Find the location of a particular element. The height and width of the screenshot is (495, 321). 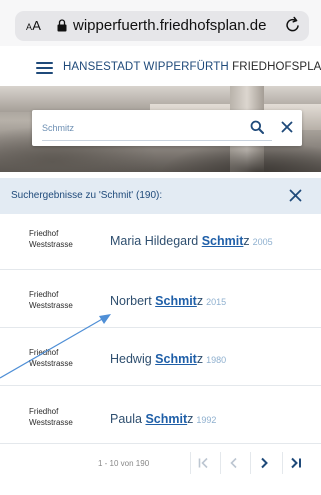

previous-page-button is located at coordinates (233, 463).